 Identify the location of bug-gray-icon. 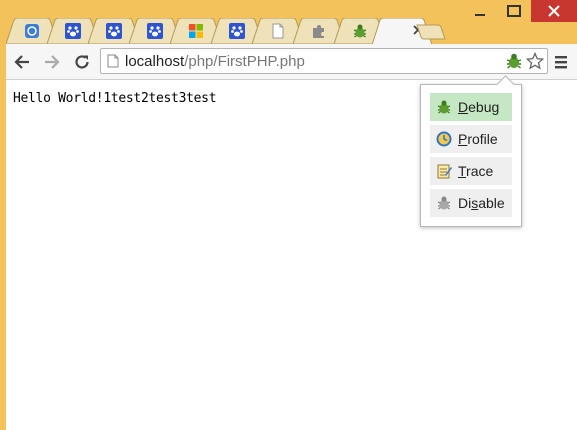
(444, 203).